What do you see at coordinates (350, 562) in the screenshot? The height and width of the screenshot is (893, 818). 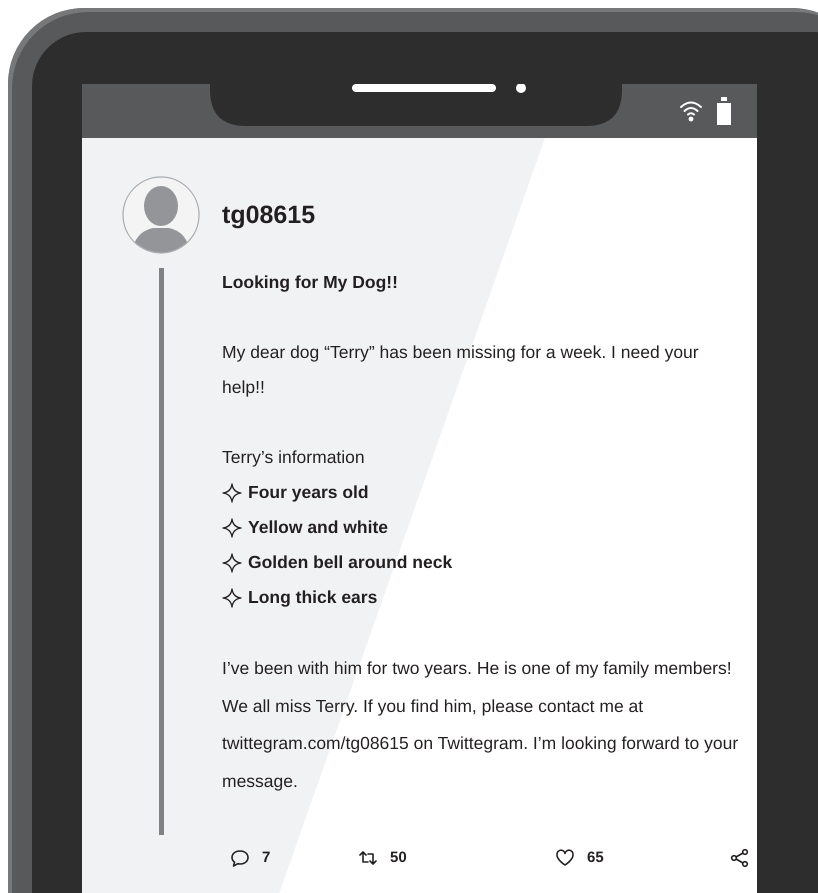 I see `info-item: Golden bell around neck` at bounding box center [350, 562].